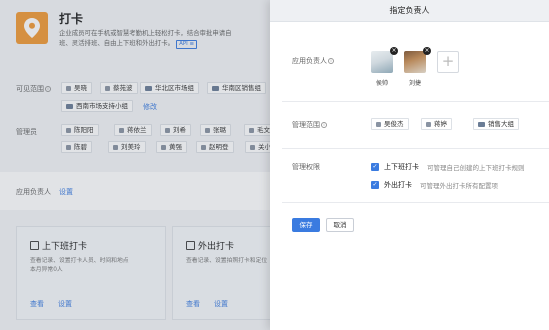 The image size is (549, 330). I want to click on api-badge: API ≡, so click(187, 44).